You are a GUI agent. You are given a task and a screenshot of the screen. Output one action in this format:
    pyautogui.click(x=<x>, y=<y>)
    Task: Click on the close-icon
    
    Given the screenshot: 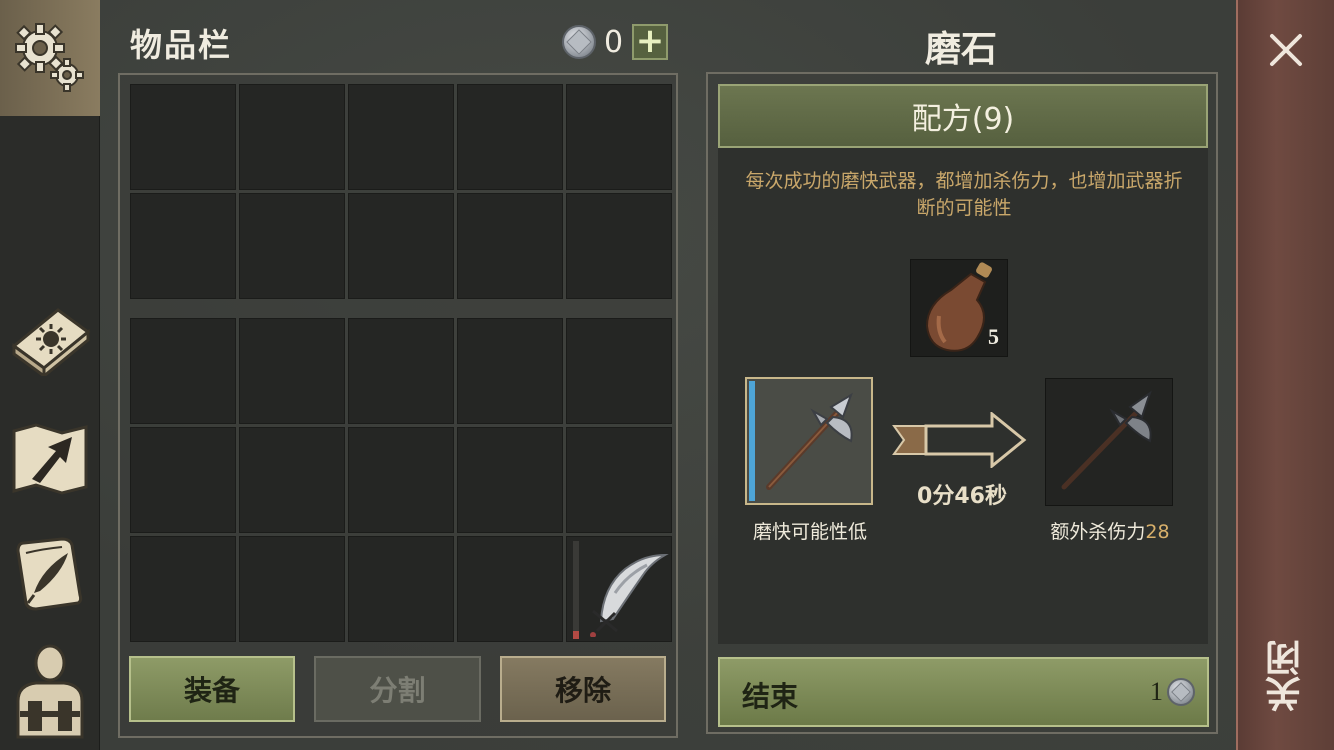 What is the action you would take?
    pyautogui.click(x=1286, y=50)
    